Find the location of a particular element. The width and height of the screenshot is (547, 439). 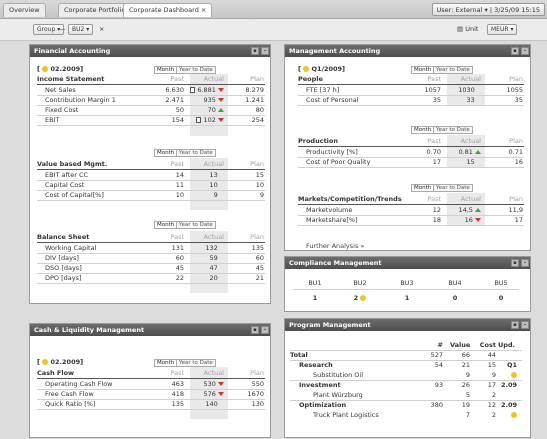

tab-corporate-dashboard: Corporate Dashboard × is located at coordinates (168, 10).